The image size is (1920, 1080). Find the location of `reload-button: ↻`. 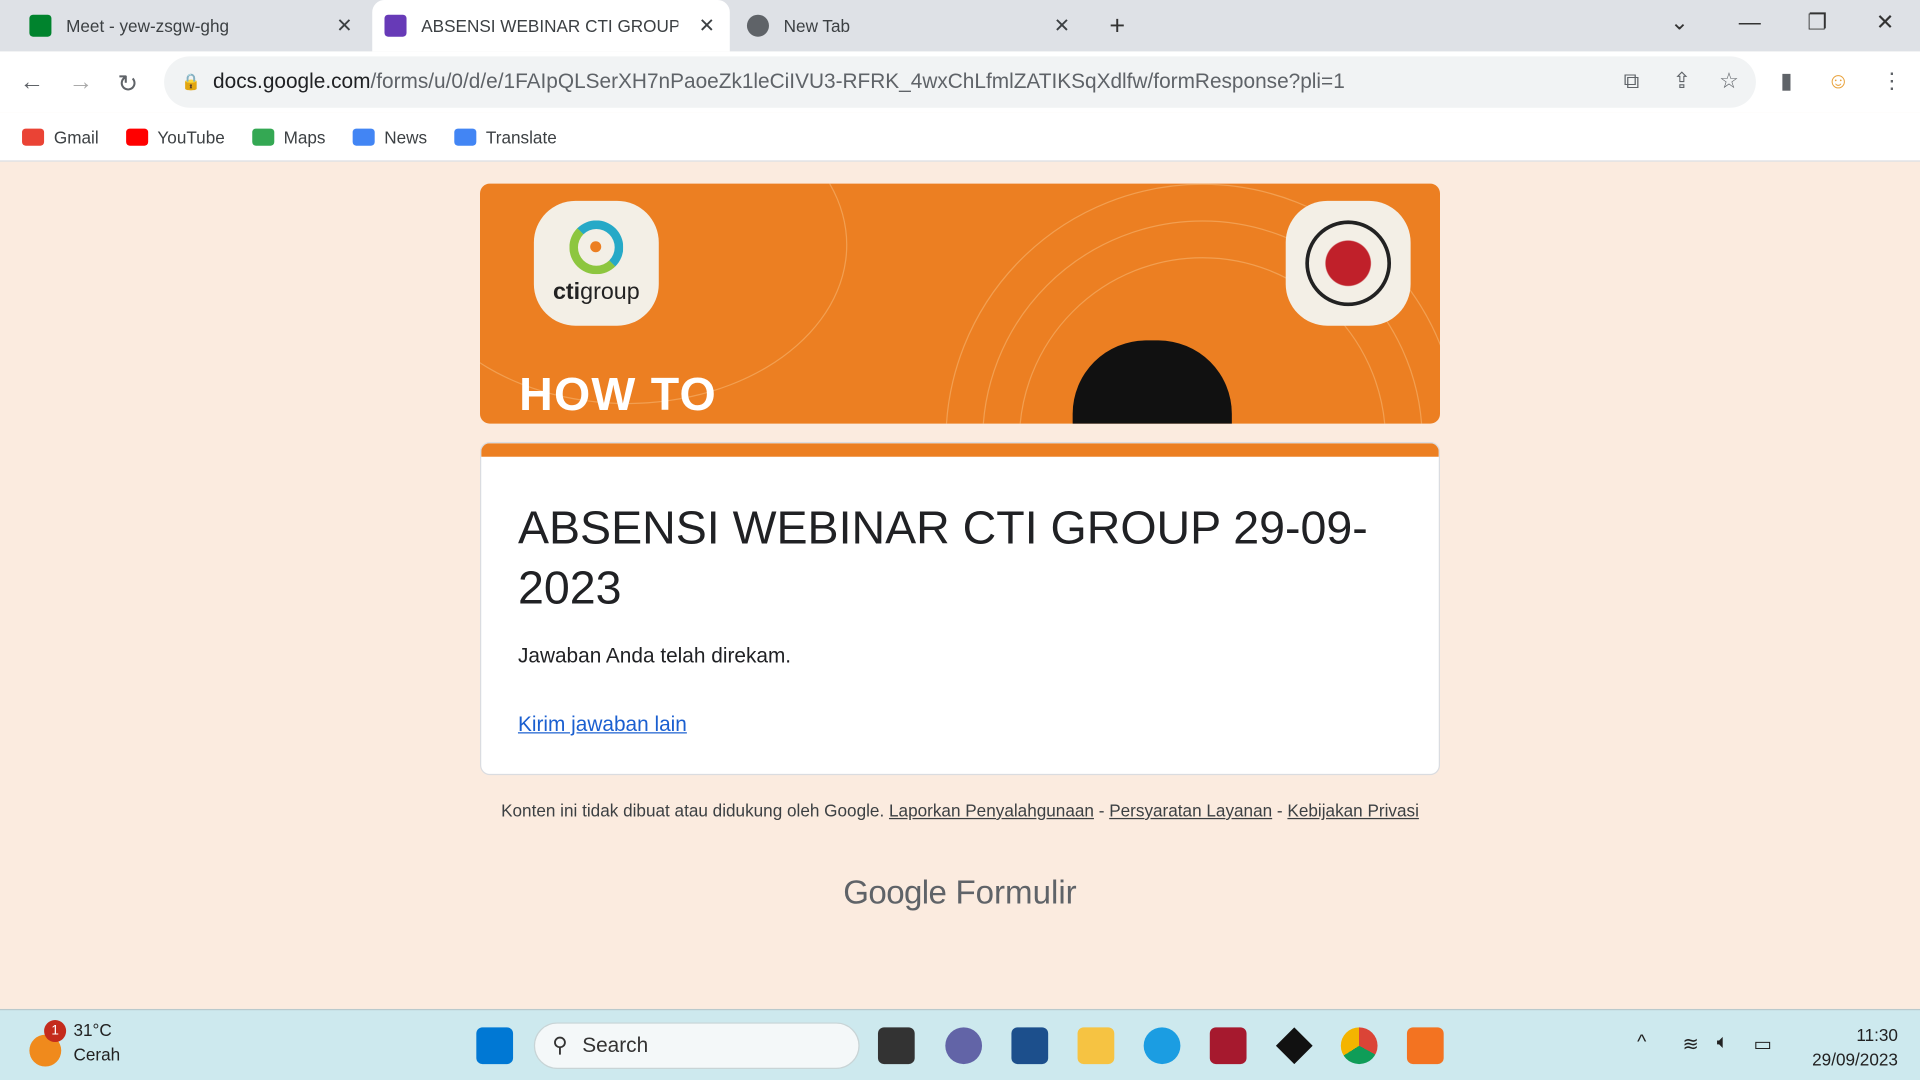

reload-button: ↻ is located at coordinates (128, 84).